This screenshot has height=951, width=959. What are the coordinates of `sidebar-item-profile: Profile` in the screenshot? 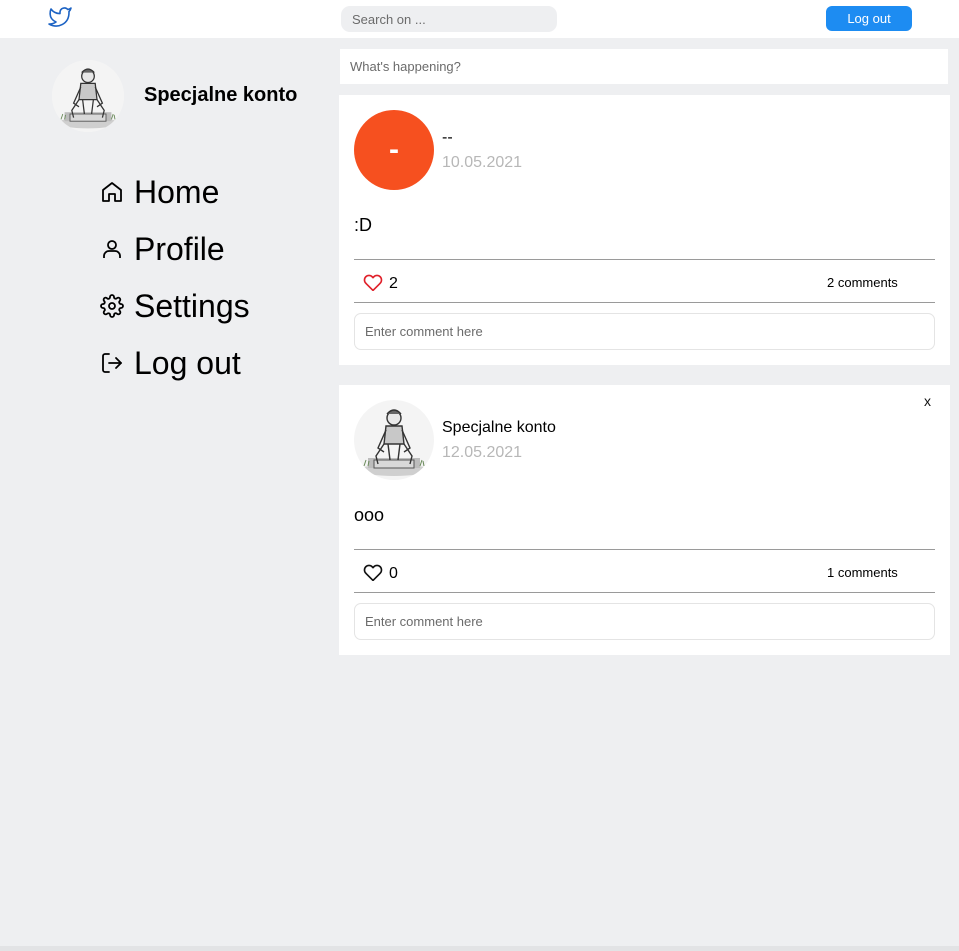 It's located at (210, 249).